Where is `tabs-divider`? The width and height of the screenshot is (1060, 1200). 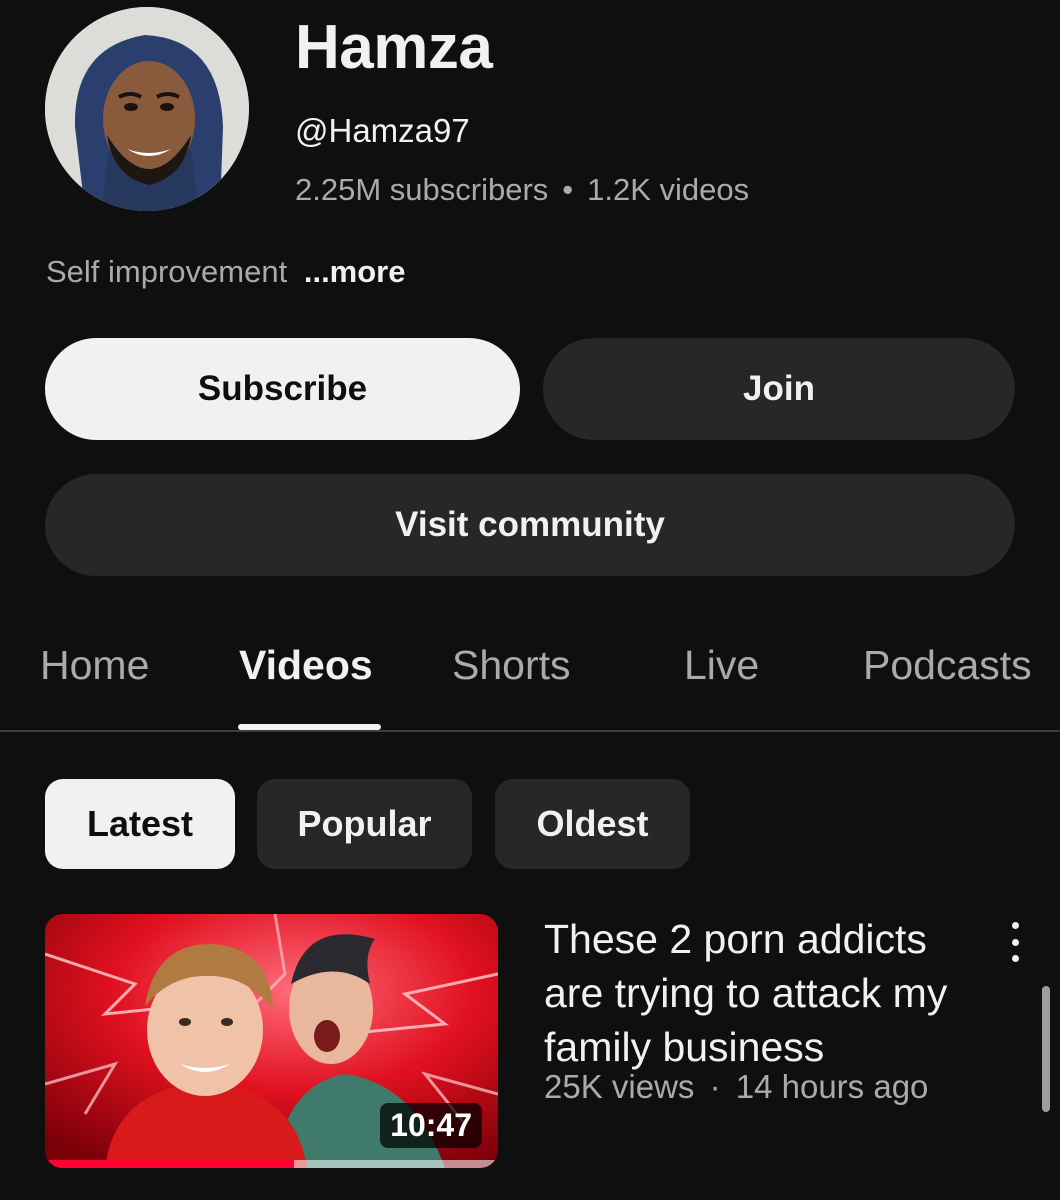
tabs-divider is located at coordinates (530, 731).